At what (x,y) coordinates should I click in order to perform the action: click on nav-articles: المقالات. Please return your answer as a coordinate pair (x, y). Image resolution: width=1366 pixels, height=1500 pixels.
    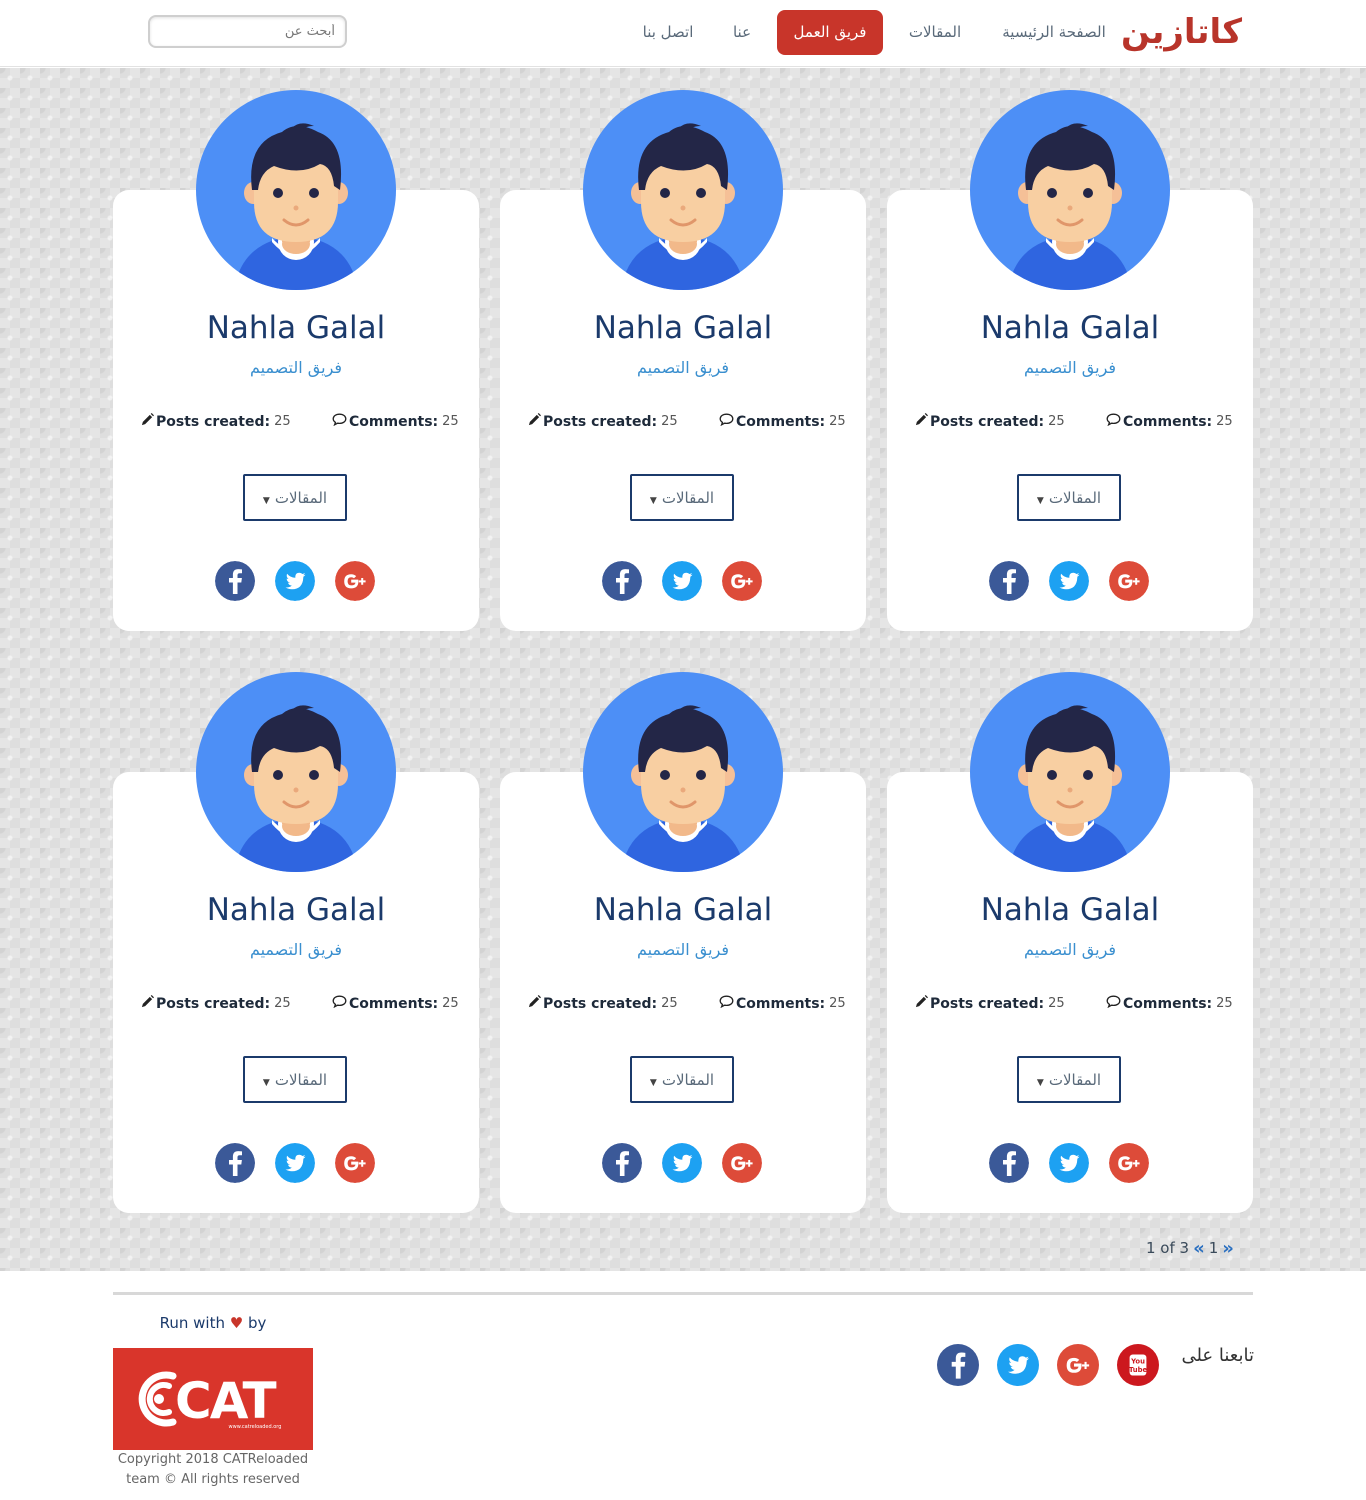
    Looking at the image, I should click on (935, 32).